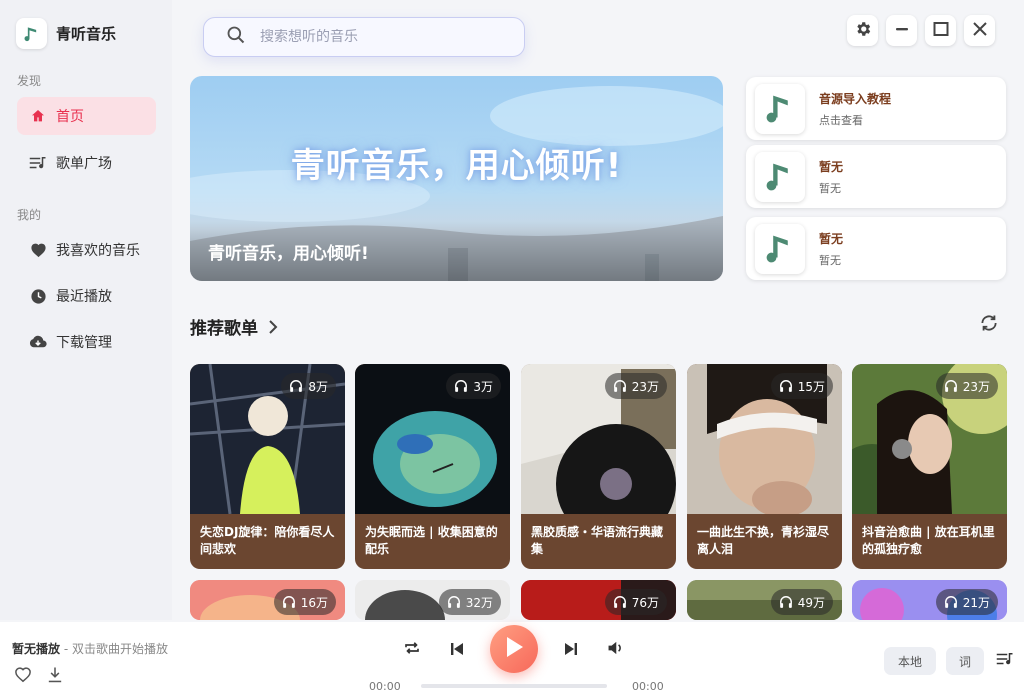 The height and width of the screenshot is (698, 1024). What do you see at coordinates (432, 600) in the screenshot?
I see `playlist-card: 32万` at bounding box center [432, 600].